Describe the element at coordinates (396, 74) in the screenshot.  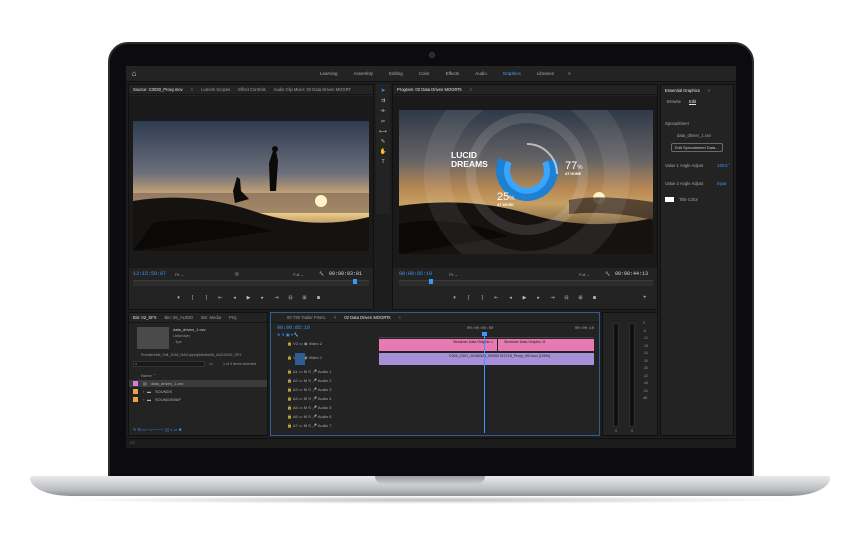
I see `tab-editing: Editing` at that location.